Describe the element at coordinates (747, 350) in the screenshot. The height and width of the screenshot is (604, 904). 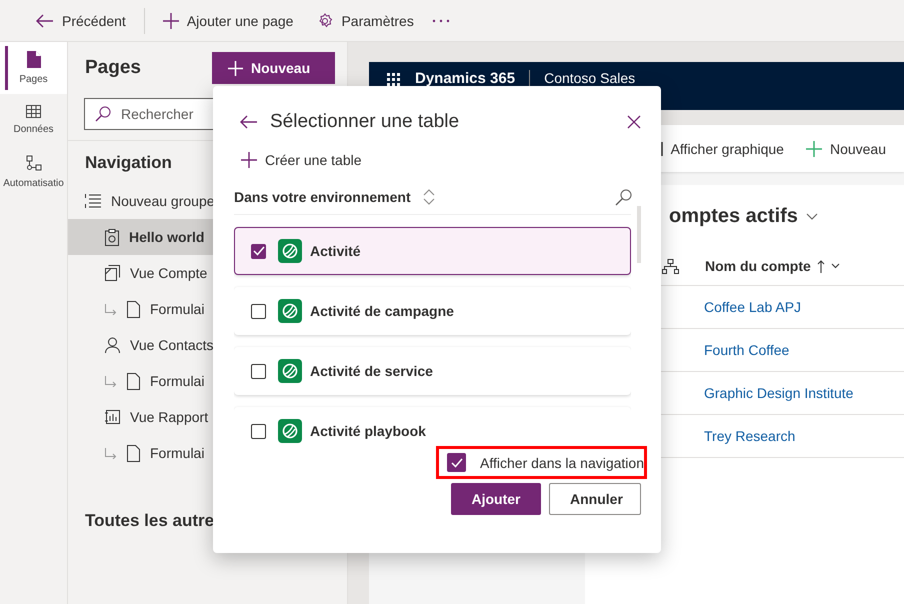
I see `account-link: Fourth Coffee` at that location.